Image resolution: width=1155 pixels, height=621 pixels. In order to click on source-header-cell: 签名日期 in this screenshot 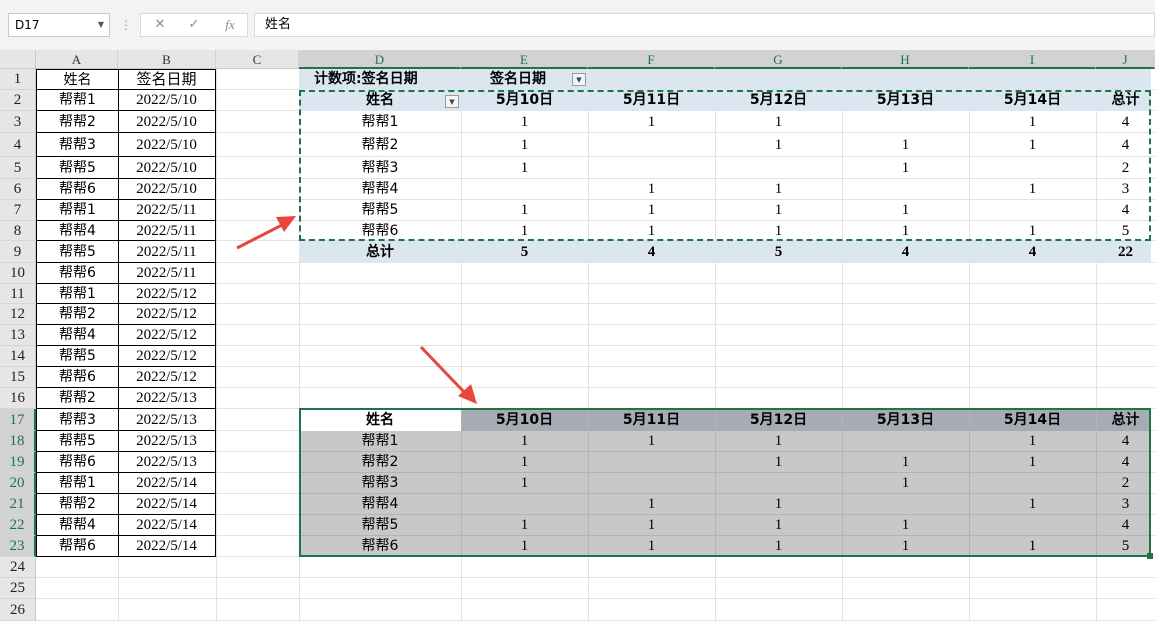, I will do `click(167, 79)`.